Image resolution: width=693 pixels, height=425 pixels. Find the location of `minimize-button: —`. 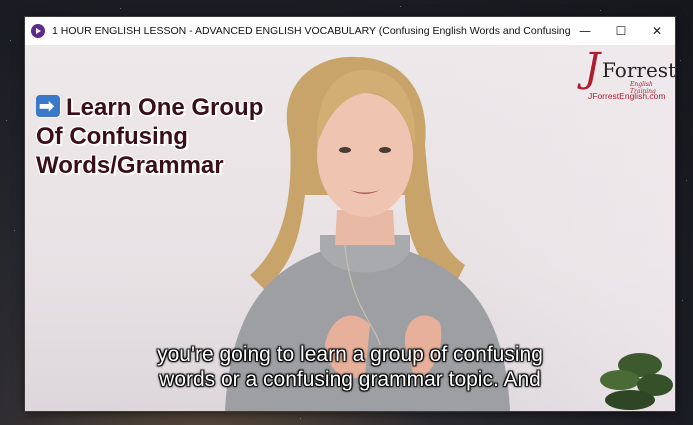

minimize-button: — is located at coordinates (585, 31).